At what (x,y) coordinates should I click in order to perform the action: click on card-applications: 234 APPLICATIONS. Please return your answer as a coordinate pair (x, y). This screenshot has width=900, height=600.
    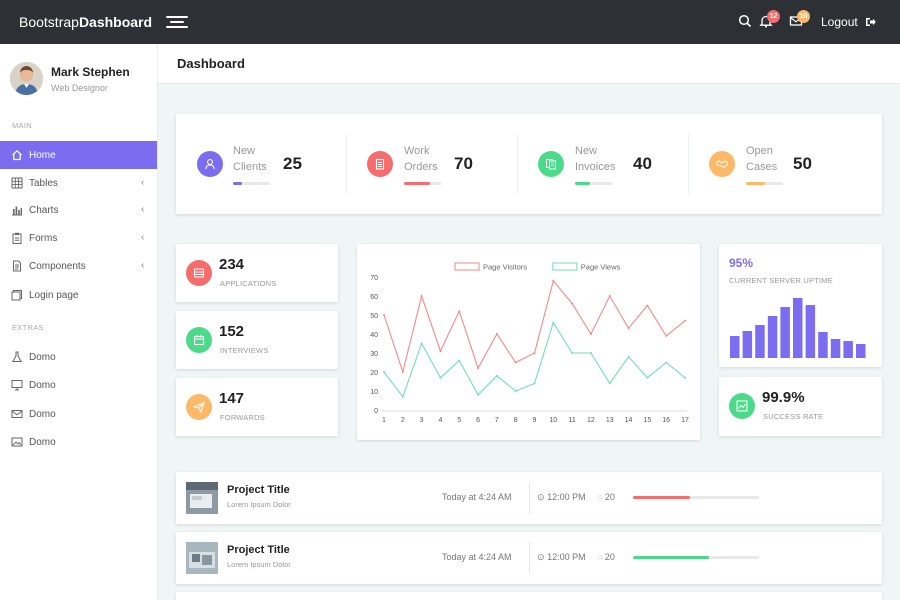
    Looking at the image, I should click on (257, 273).